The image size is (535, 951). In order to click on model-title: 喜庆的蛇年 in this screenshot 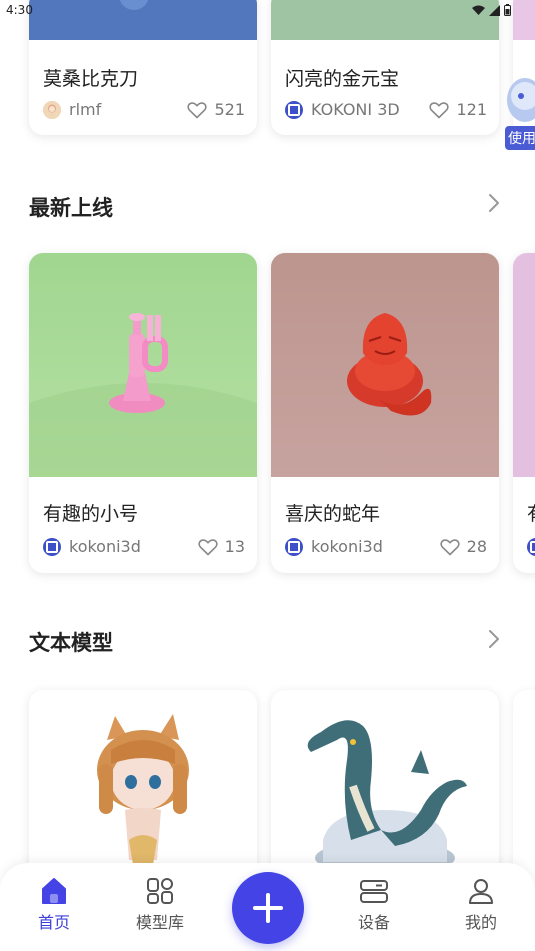, I will do `click(333, 514)`.